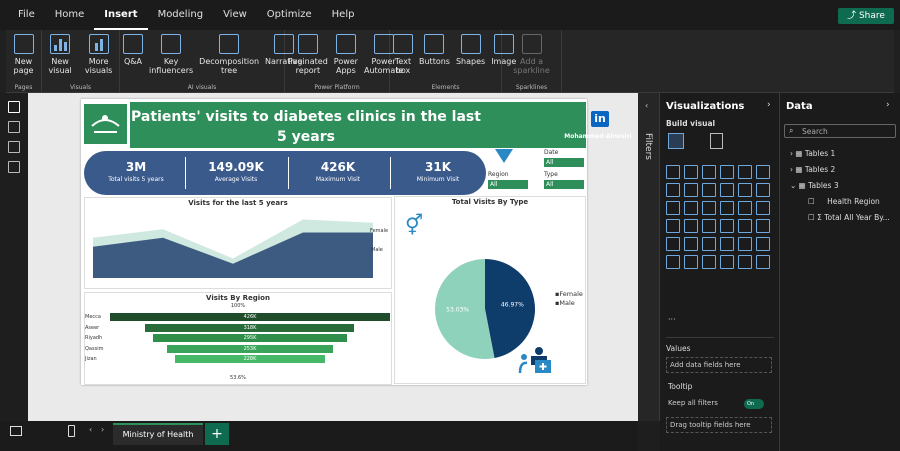 The image size is (900, 451). Describe the element at coordinates (727, 208) in the screenshot. I see `donut-chart-icon` at that location.